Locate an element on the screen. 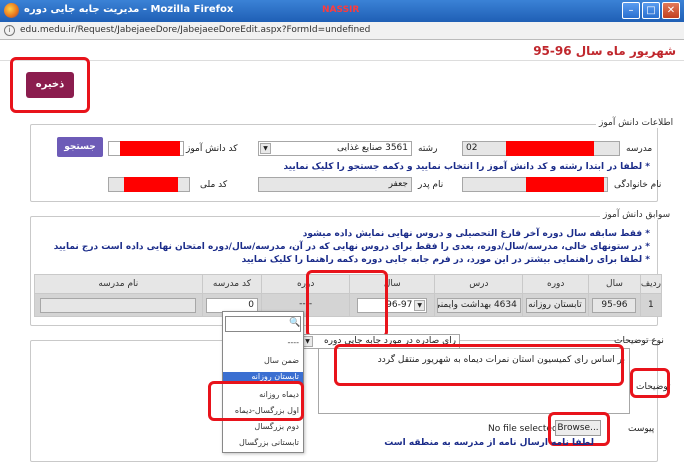  dropdown-option: ---- is located at coordinates (293, 342).